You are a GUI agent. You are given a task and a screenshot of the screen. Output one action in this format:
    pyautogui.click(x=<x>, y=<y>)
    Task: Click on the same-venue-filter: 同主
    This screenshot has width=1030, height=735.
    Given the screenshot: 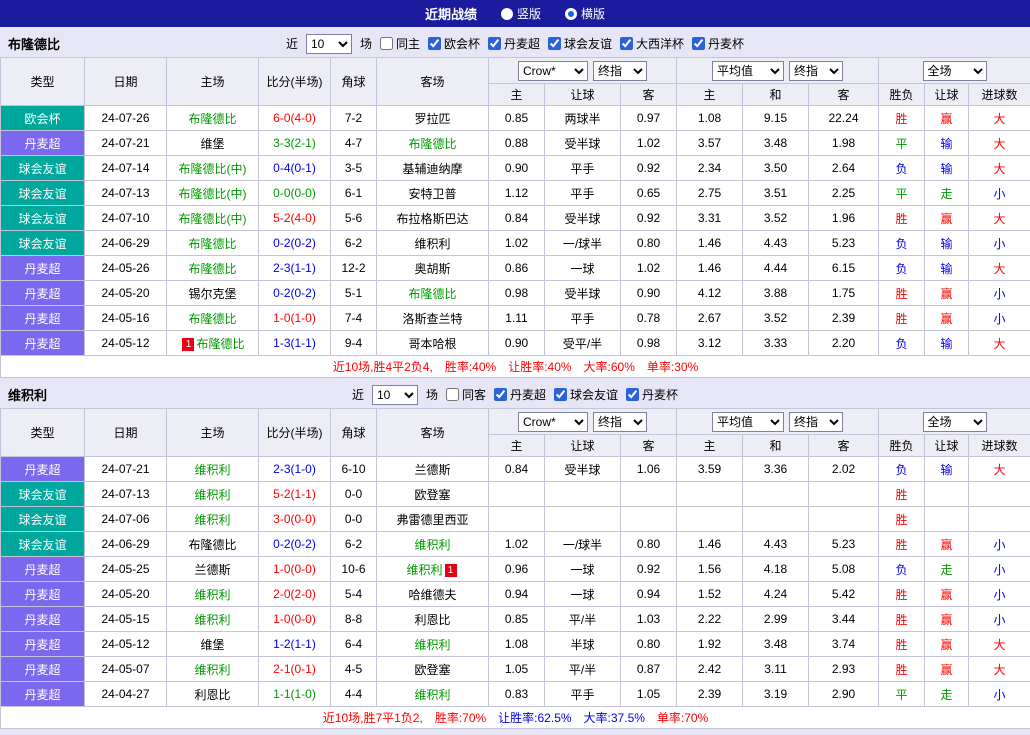 What is the action you would take?
    pyautogui.click(x=399, y=43)
    